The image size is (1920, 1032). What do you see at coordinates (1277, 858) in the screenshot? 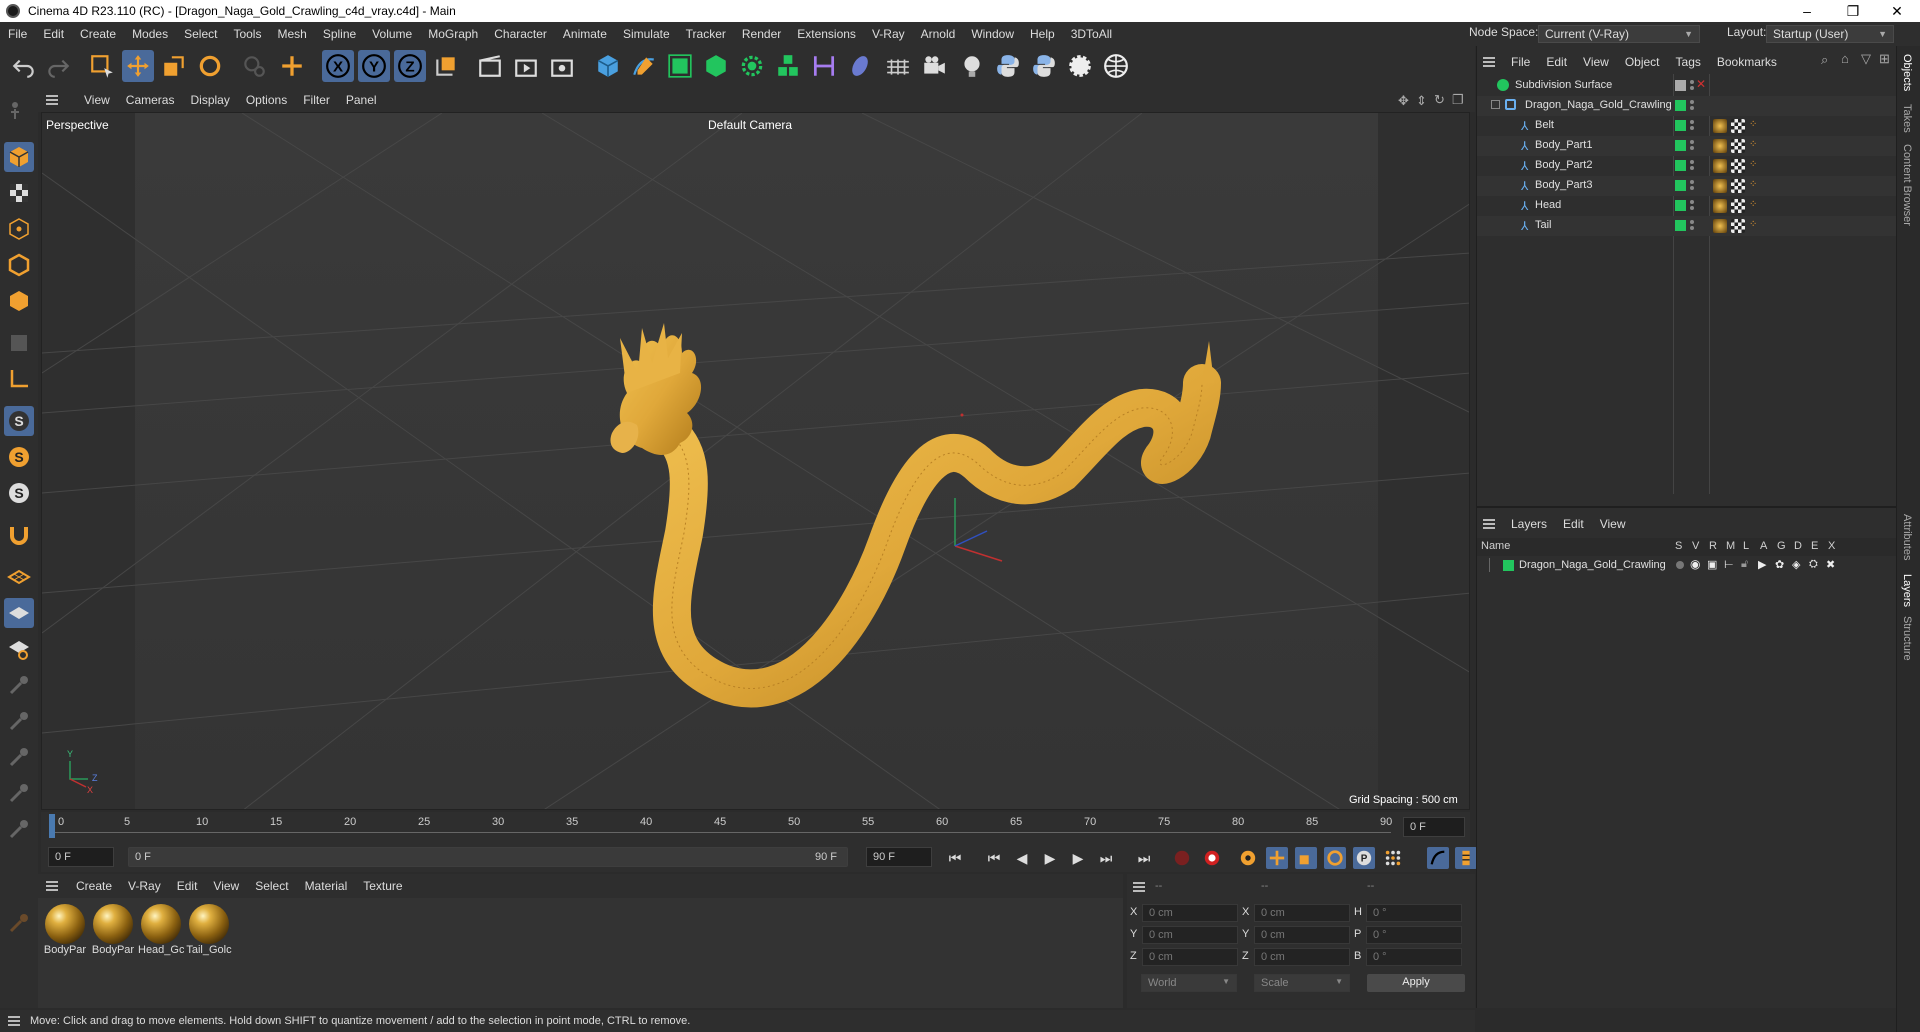
I see `key-position-button` at bounding box center [1277, 858].